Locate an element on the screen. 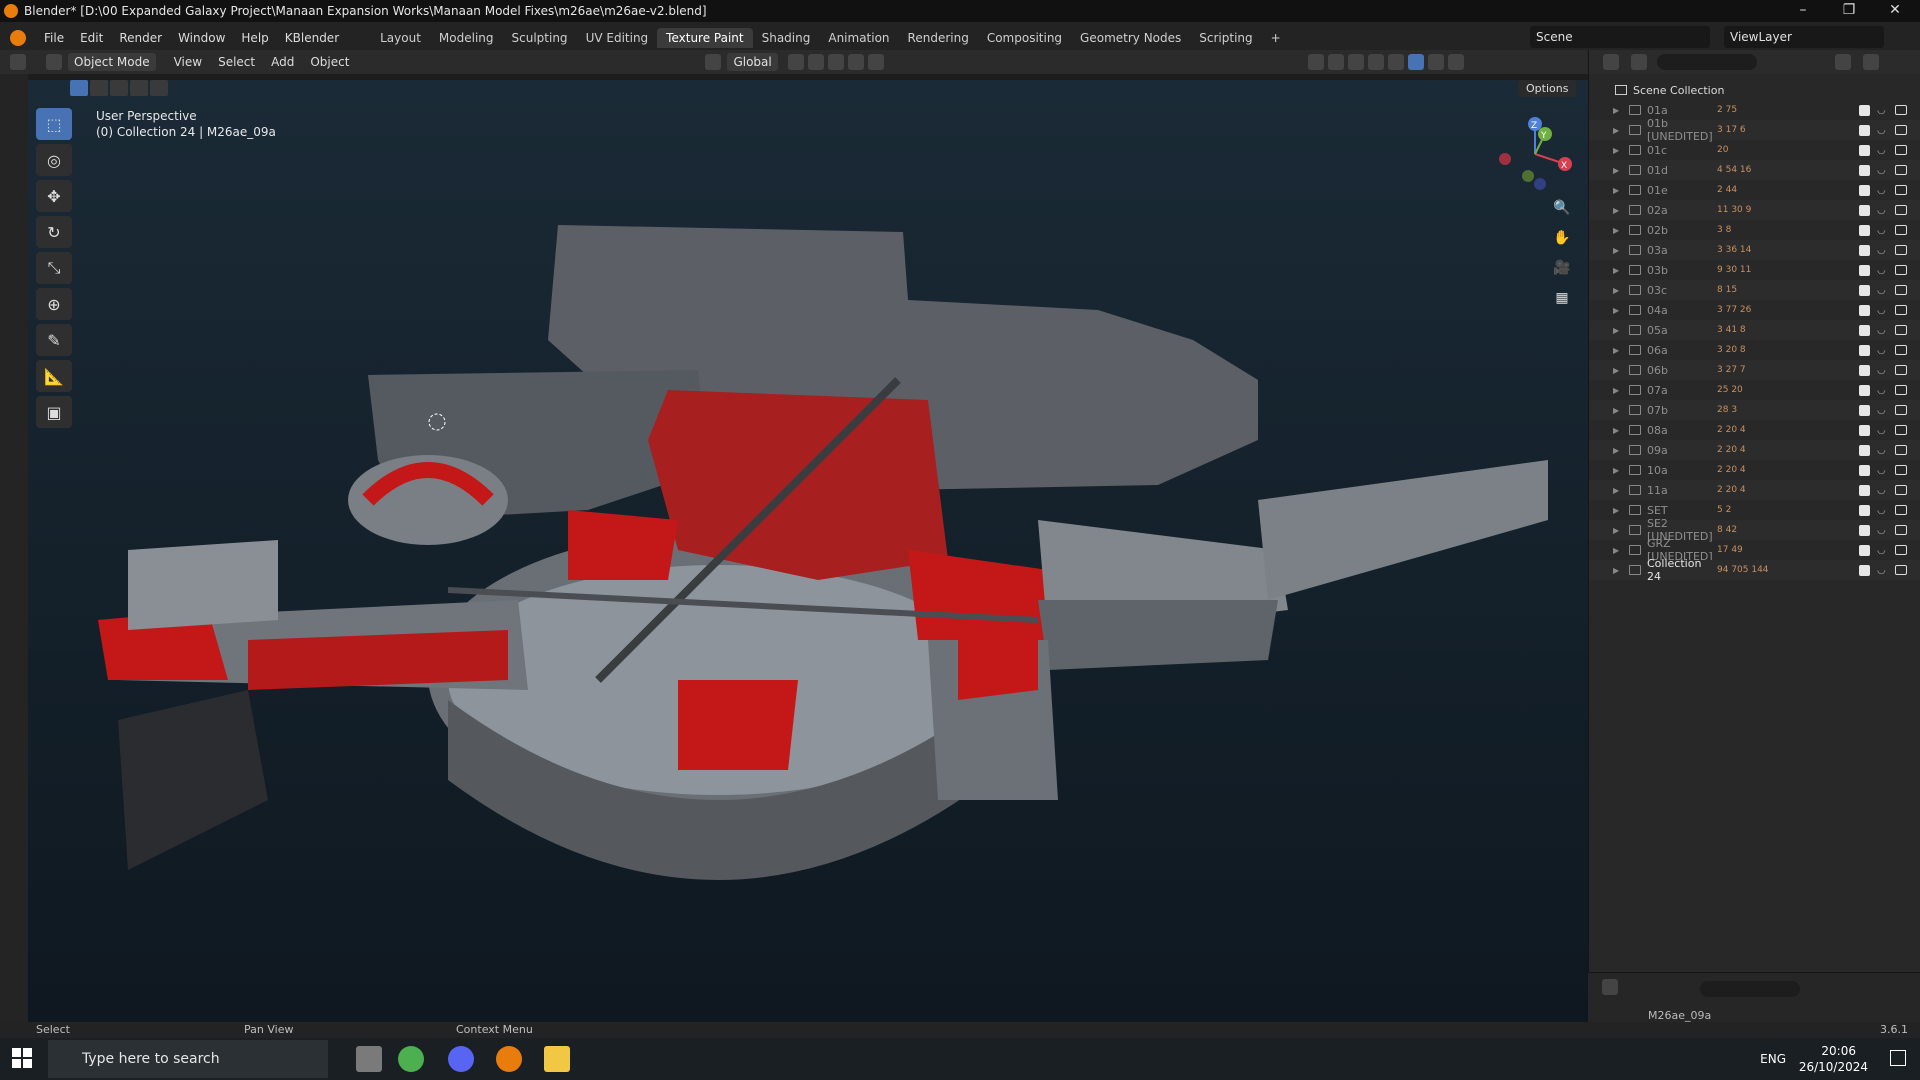 Image resolution: width=1920 pixels, height=1080 pixels. outliner-row: ▶ 07a 25 20 ◡ is located at coordinates (1754, 390).